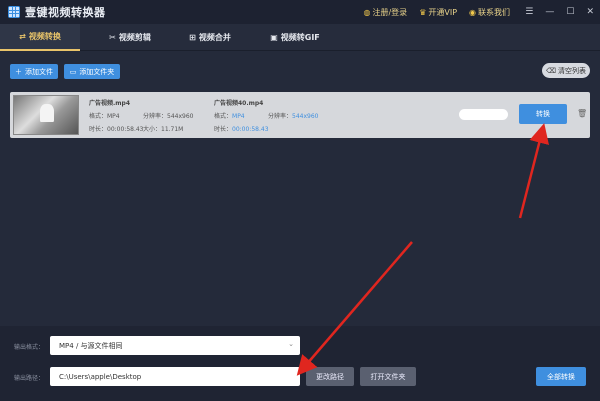 The width and height of the screenshot is (600, 401). I want to click on vip-link: ♛ 开通VIP, so click(438, 12).